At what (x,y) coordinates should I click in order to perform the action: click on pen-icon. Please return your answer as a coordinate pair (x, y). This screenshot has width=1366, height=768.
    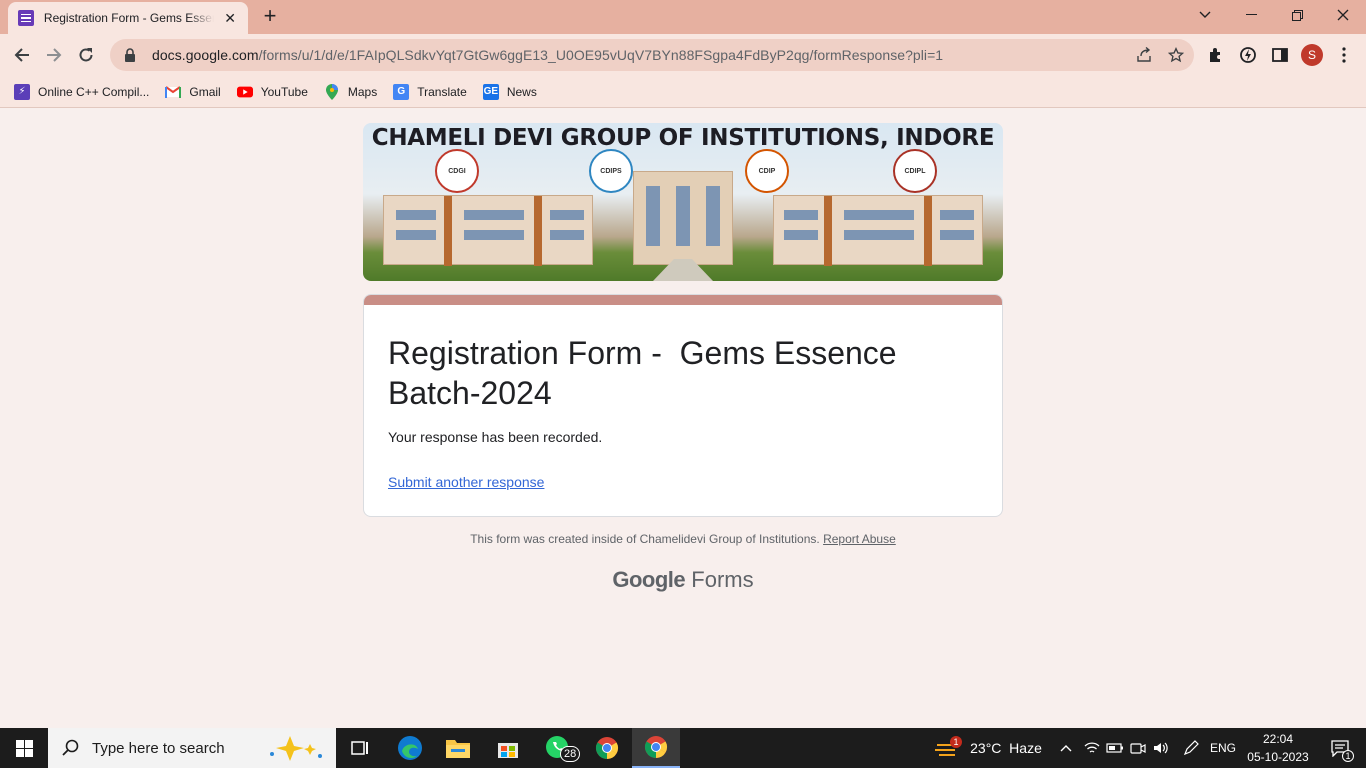
    Looking at the image, I should click on (1191, 748).